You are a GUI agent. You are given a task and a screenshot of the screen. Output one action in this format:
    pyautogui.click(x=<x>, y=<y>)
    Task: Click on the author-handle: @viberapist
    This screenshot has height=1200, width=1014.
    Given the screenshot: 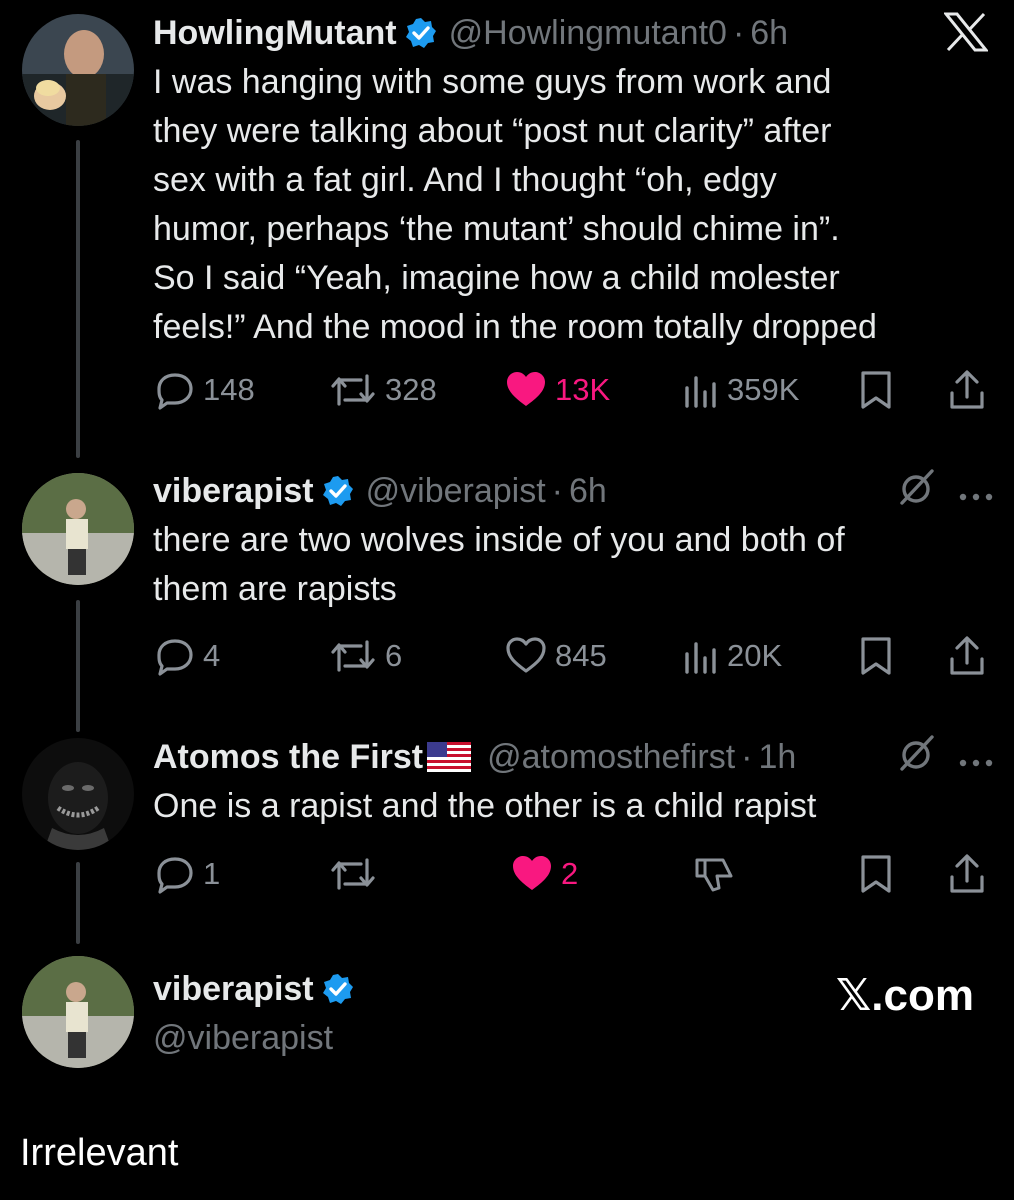 What is the action you would take?
    pyautogui.click(x=456, y=491)
    